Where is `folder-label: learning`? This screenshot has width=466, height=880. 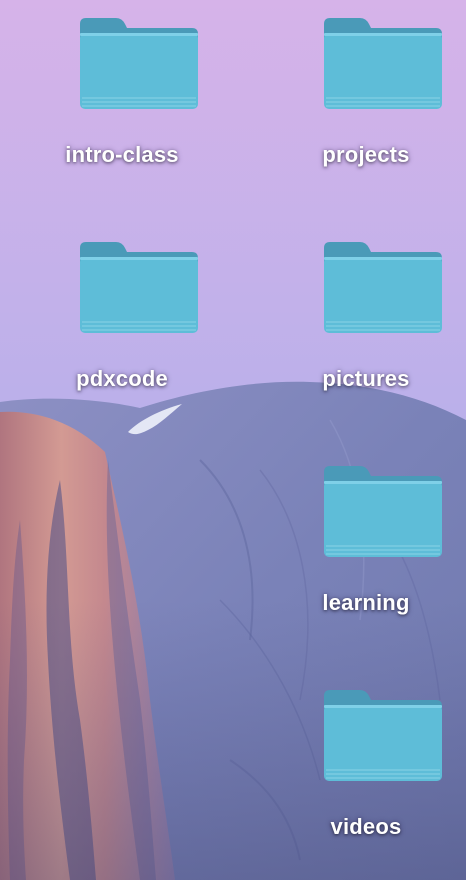 folder-label: learning is located at coordinates (366, 602).